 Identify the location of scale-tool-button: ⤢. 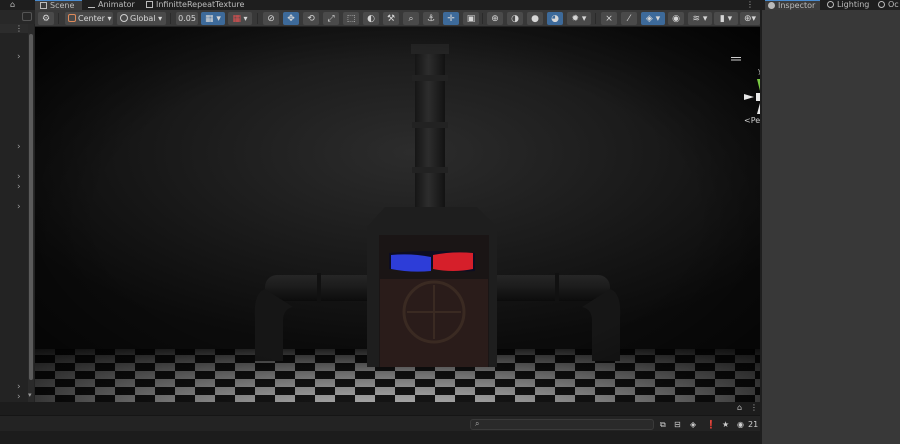
(331, 18).